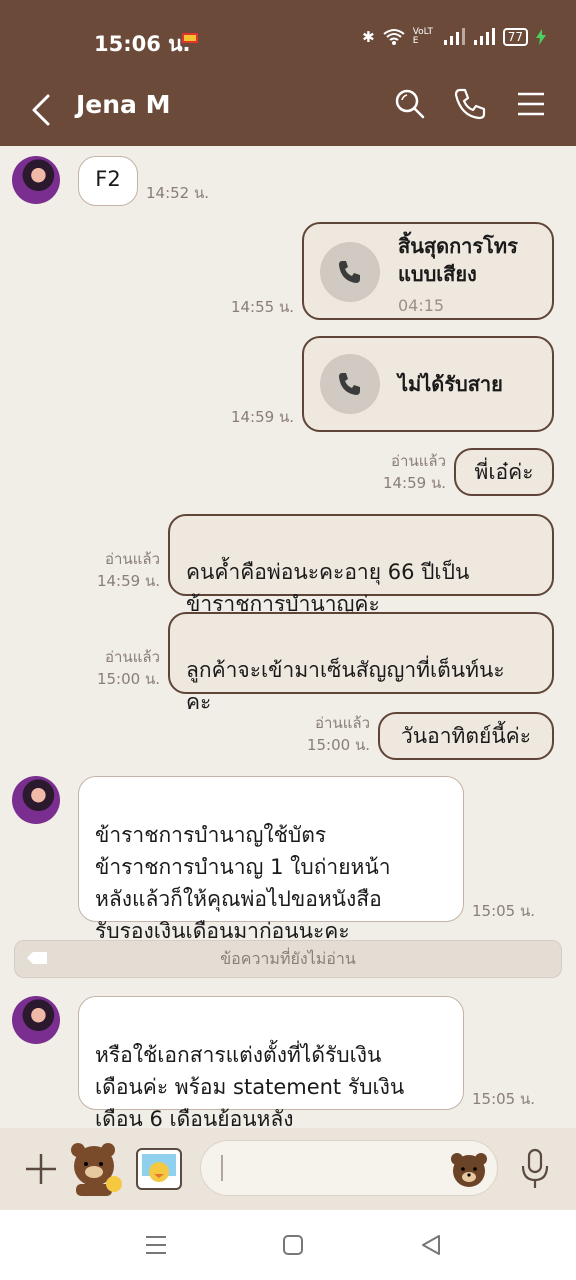  What do you see at coordinates (450, 384) in the screenshot?
I see `call-status-text: ไม่ได้รับสาย` at bounding box center [450, 384].